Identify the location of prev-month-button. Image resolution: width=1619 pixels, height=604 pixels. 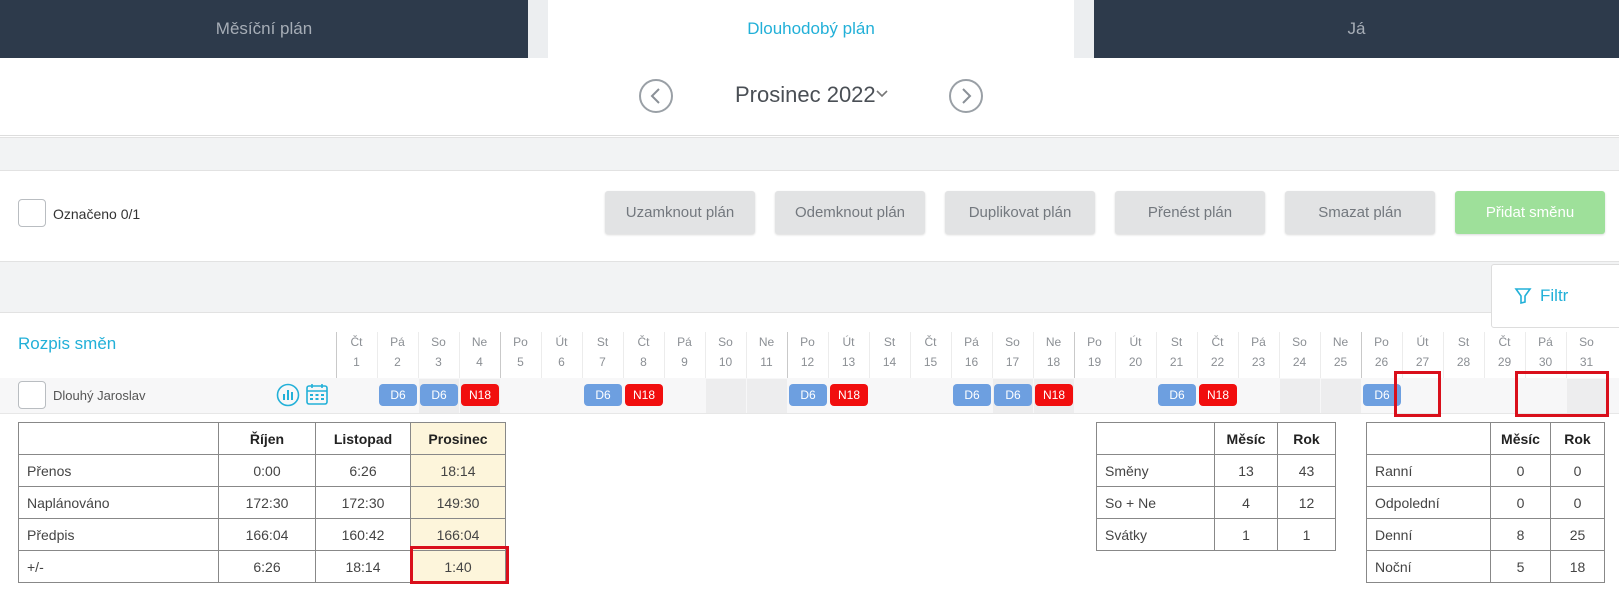
(656, 96).